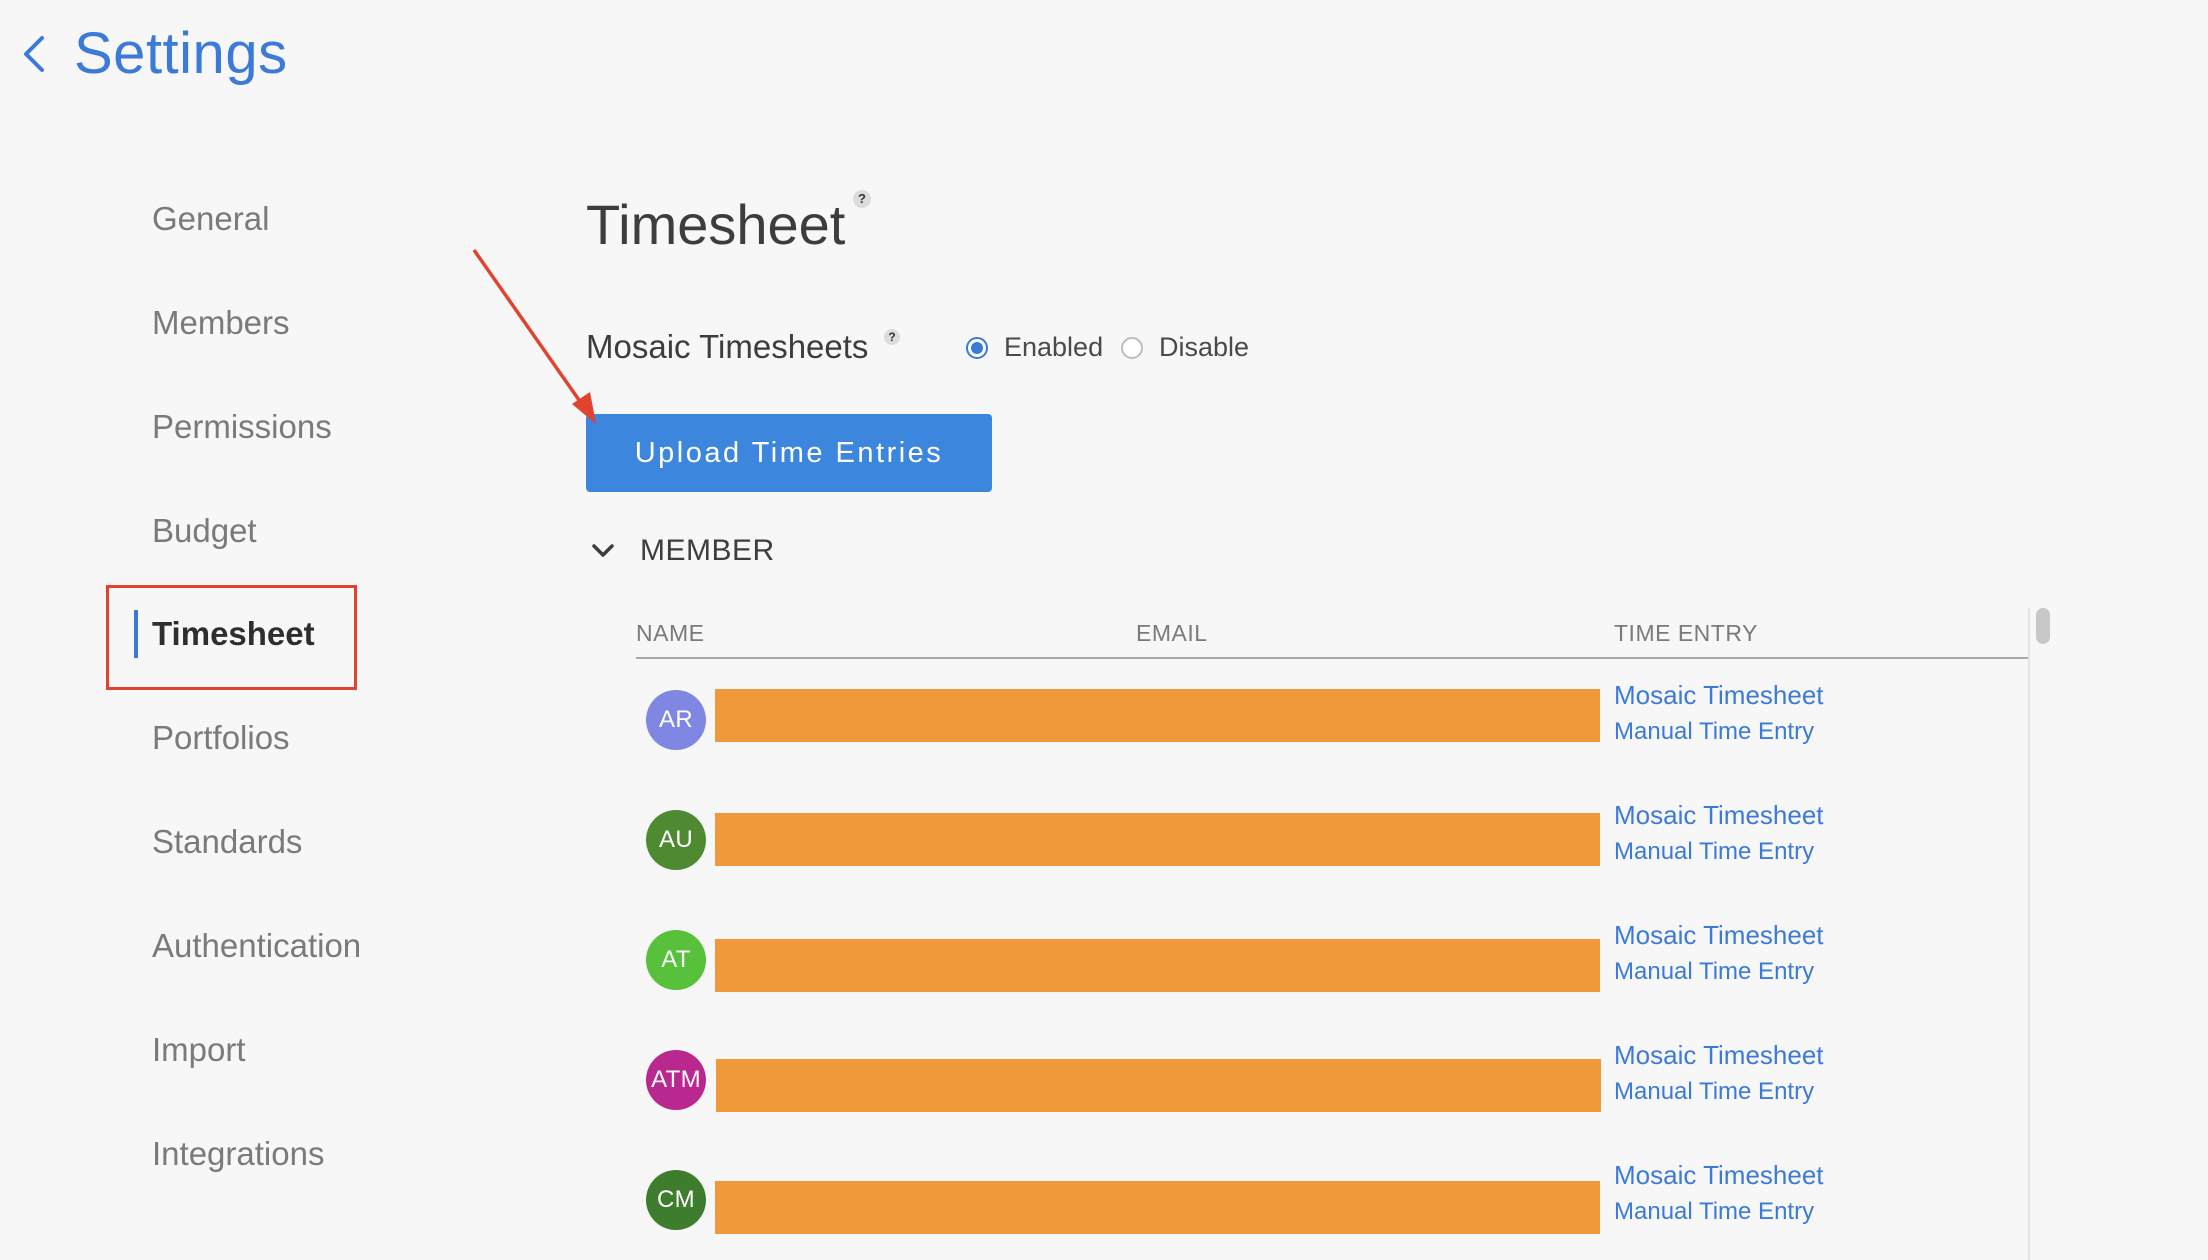  Describe the element at coordinates (676, 720) in the screenshot. I see `avatar: AR` at that location.